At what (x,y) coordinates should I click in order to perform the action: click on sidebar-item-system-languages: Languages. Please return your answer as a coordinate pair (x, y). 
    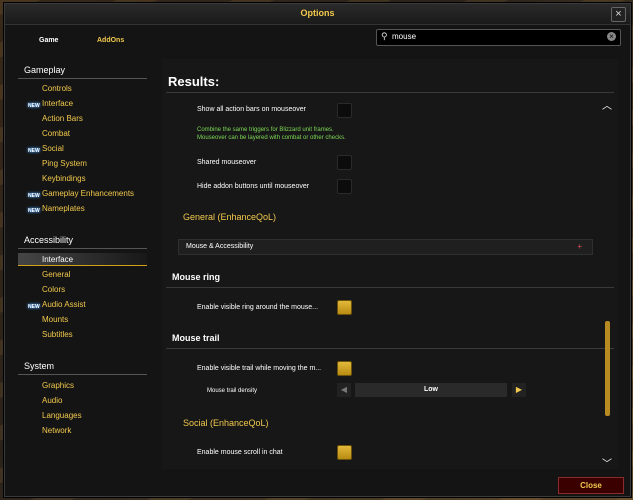
    Looking at the image, I should click on (82, 415).